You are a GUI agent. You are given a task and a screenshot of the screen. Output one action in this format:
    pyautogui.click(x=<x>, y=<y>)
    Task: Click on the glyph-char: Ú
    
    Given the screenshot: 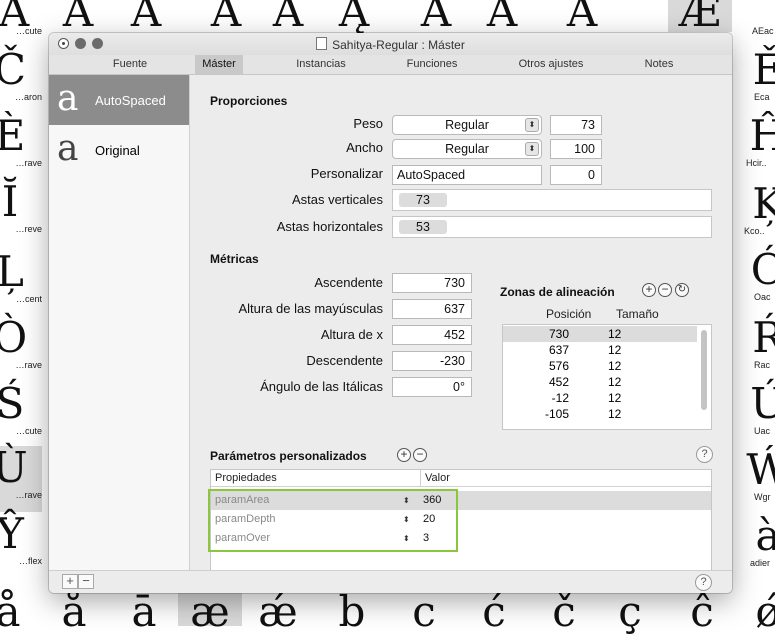 What is the action you would take?
    pyautogui.click(x=762, y=403)
    